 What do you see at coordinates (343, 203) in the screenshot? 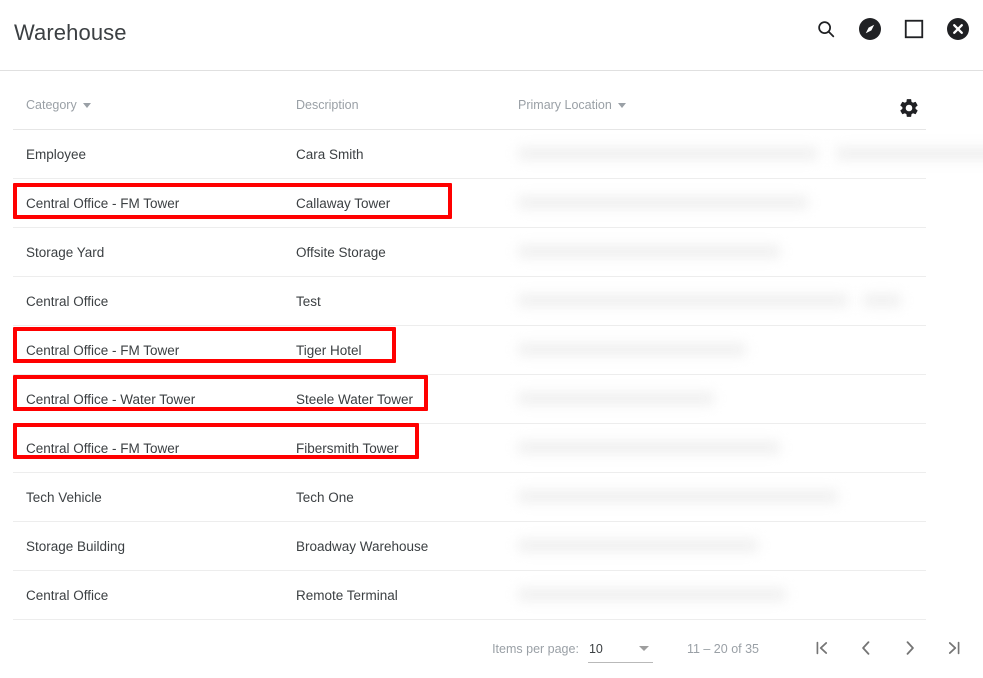
I see `cell-description: Callaway Tower` at bounding box center [343, 203].